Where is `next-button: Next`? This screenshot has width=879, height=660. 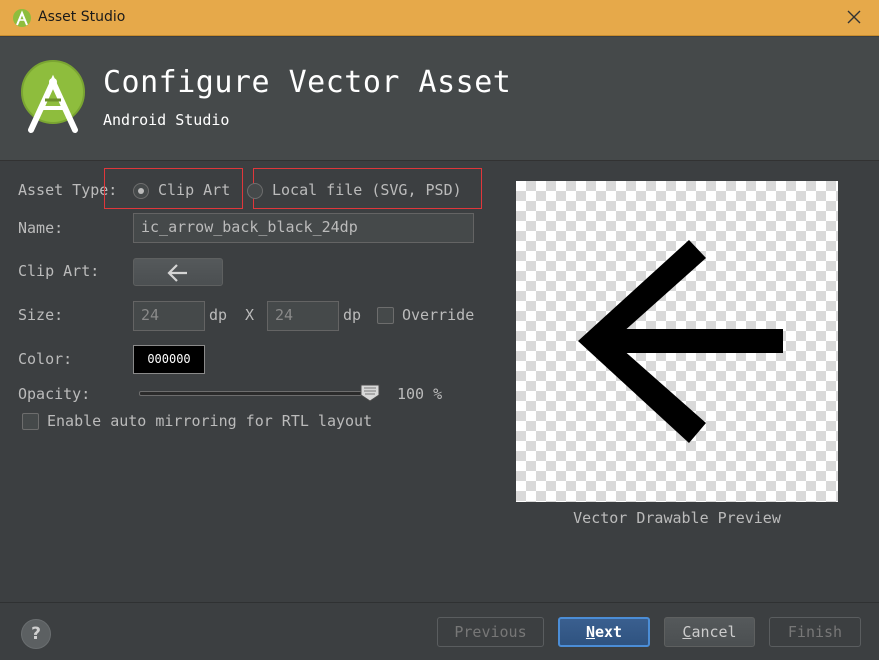 next-button: Next is located at coordinates (604, 632).